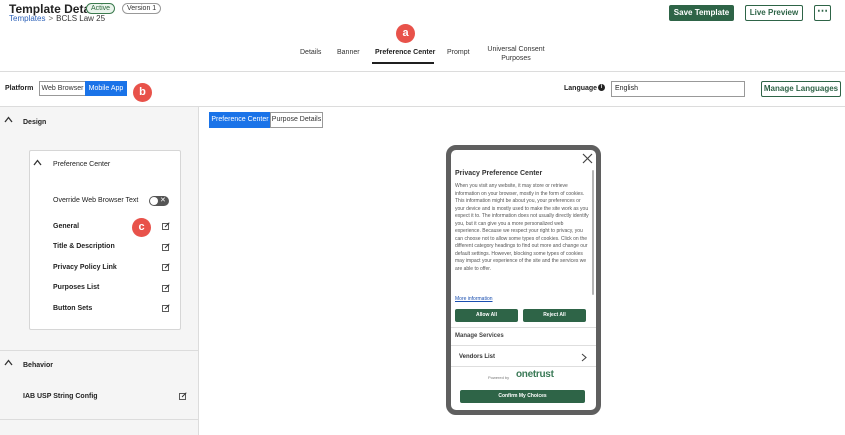  I want to click on close-icon, so click(587, 158).